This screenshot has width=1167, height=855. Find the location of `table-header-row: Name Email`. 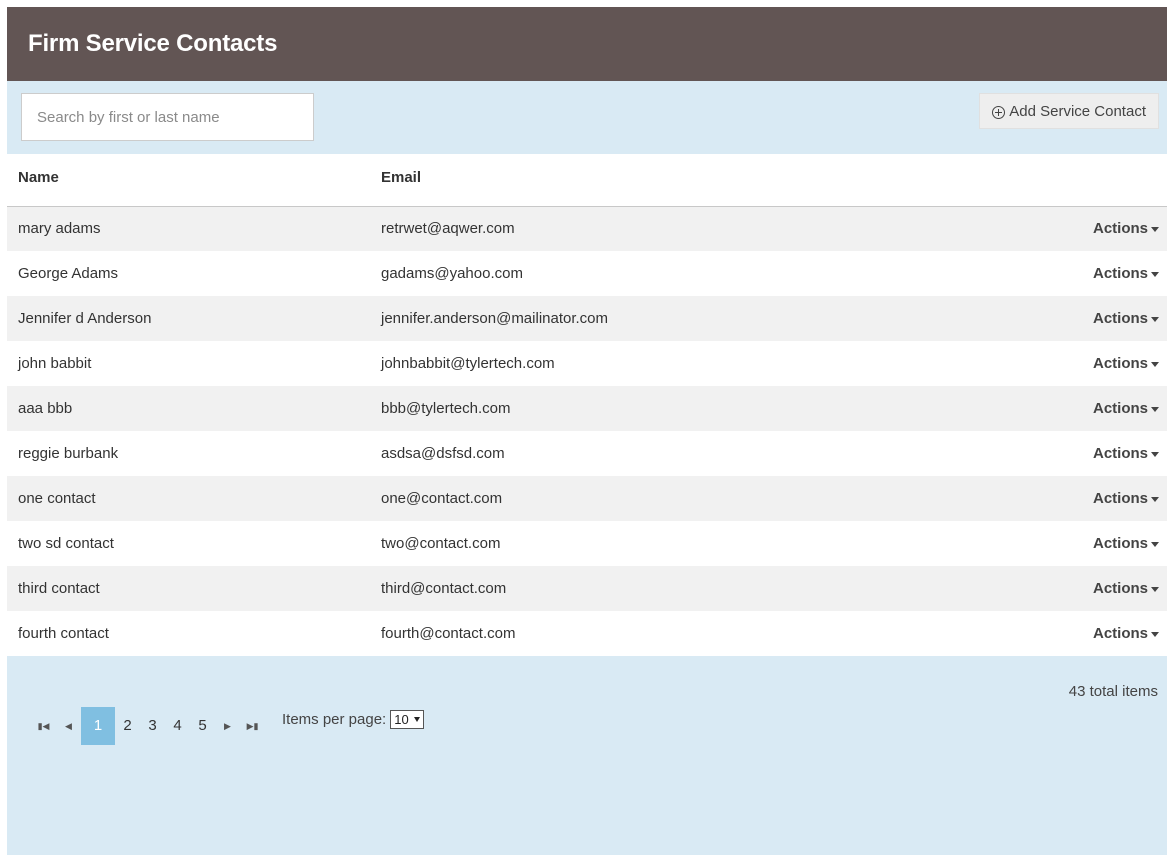

table-header-row: Name Email is located at coordinates (587, 180).